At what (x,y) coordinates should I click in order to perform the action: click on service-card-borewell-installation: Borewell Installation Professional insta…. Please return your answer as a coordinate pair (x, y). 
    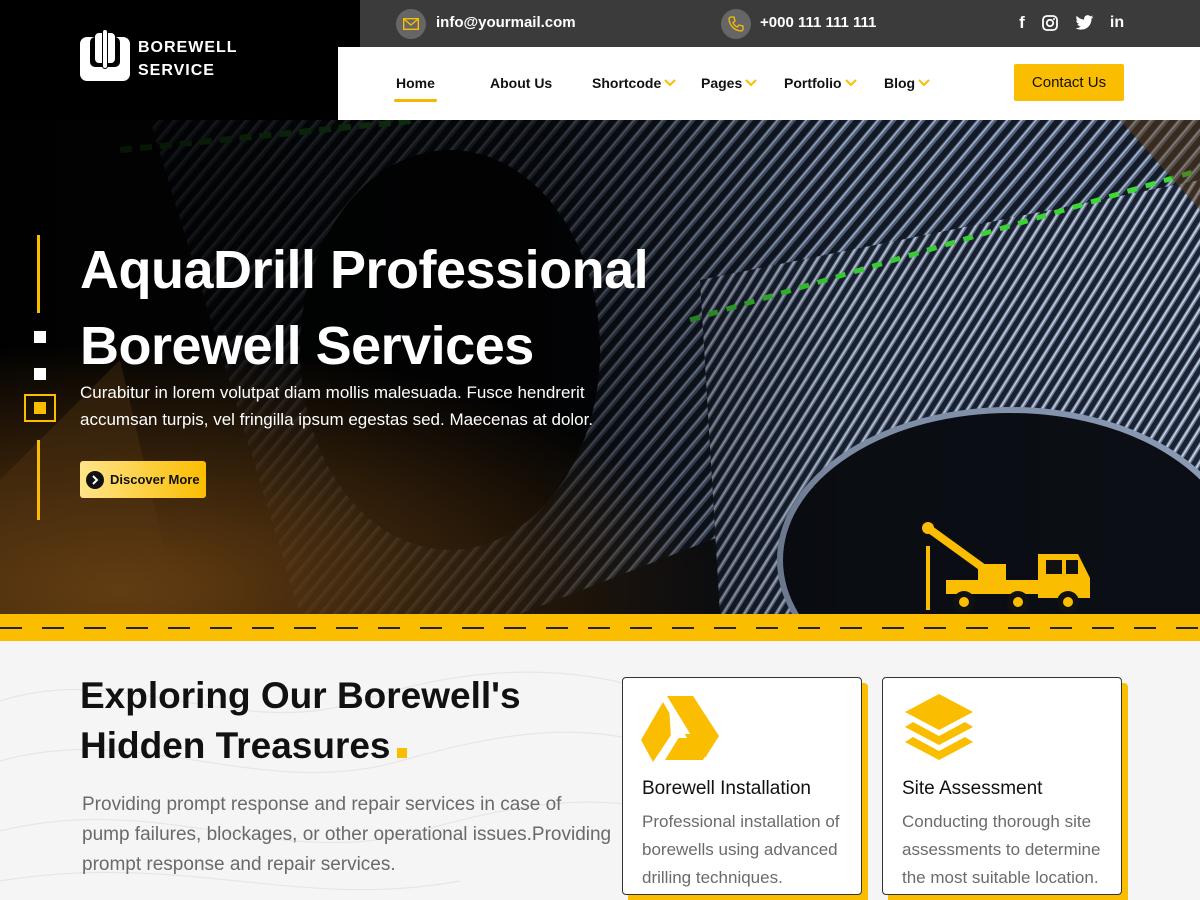
    Looking at the image, I should click on (742, 786).